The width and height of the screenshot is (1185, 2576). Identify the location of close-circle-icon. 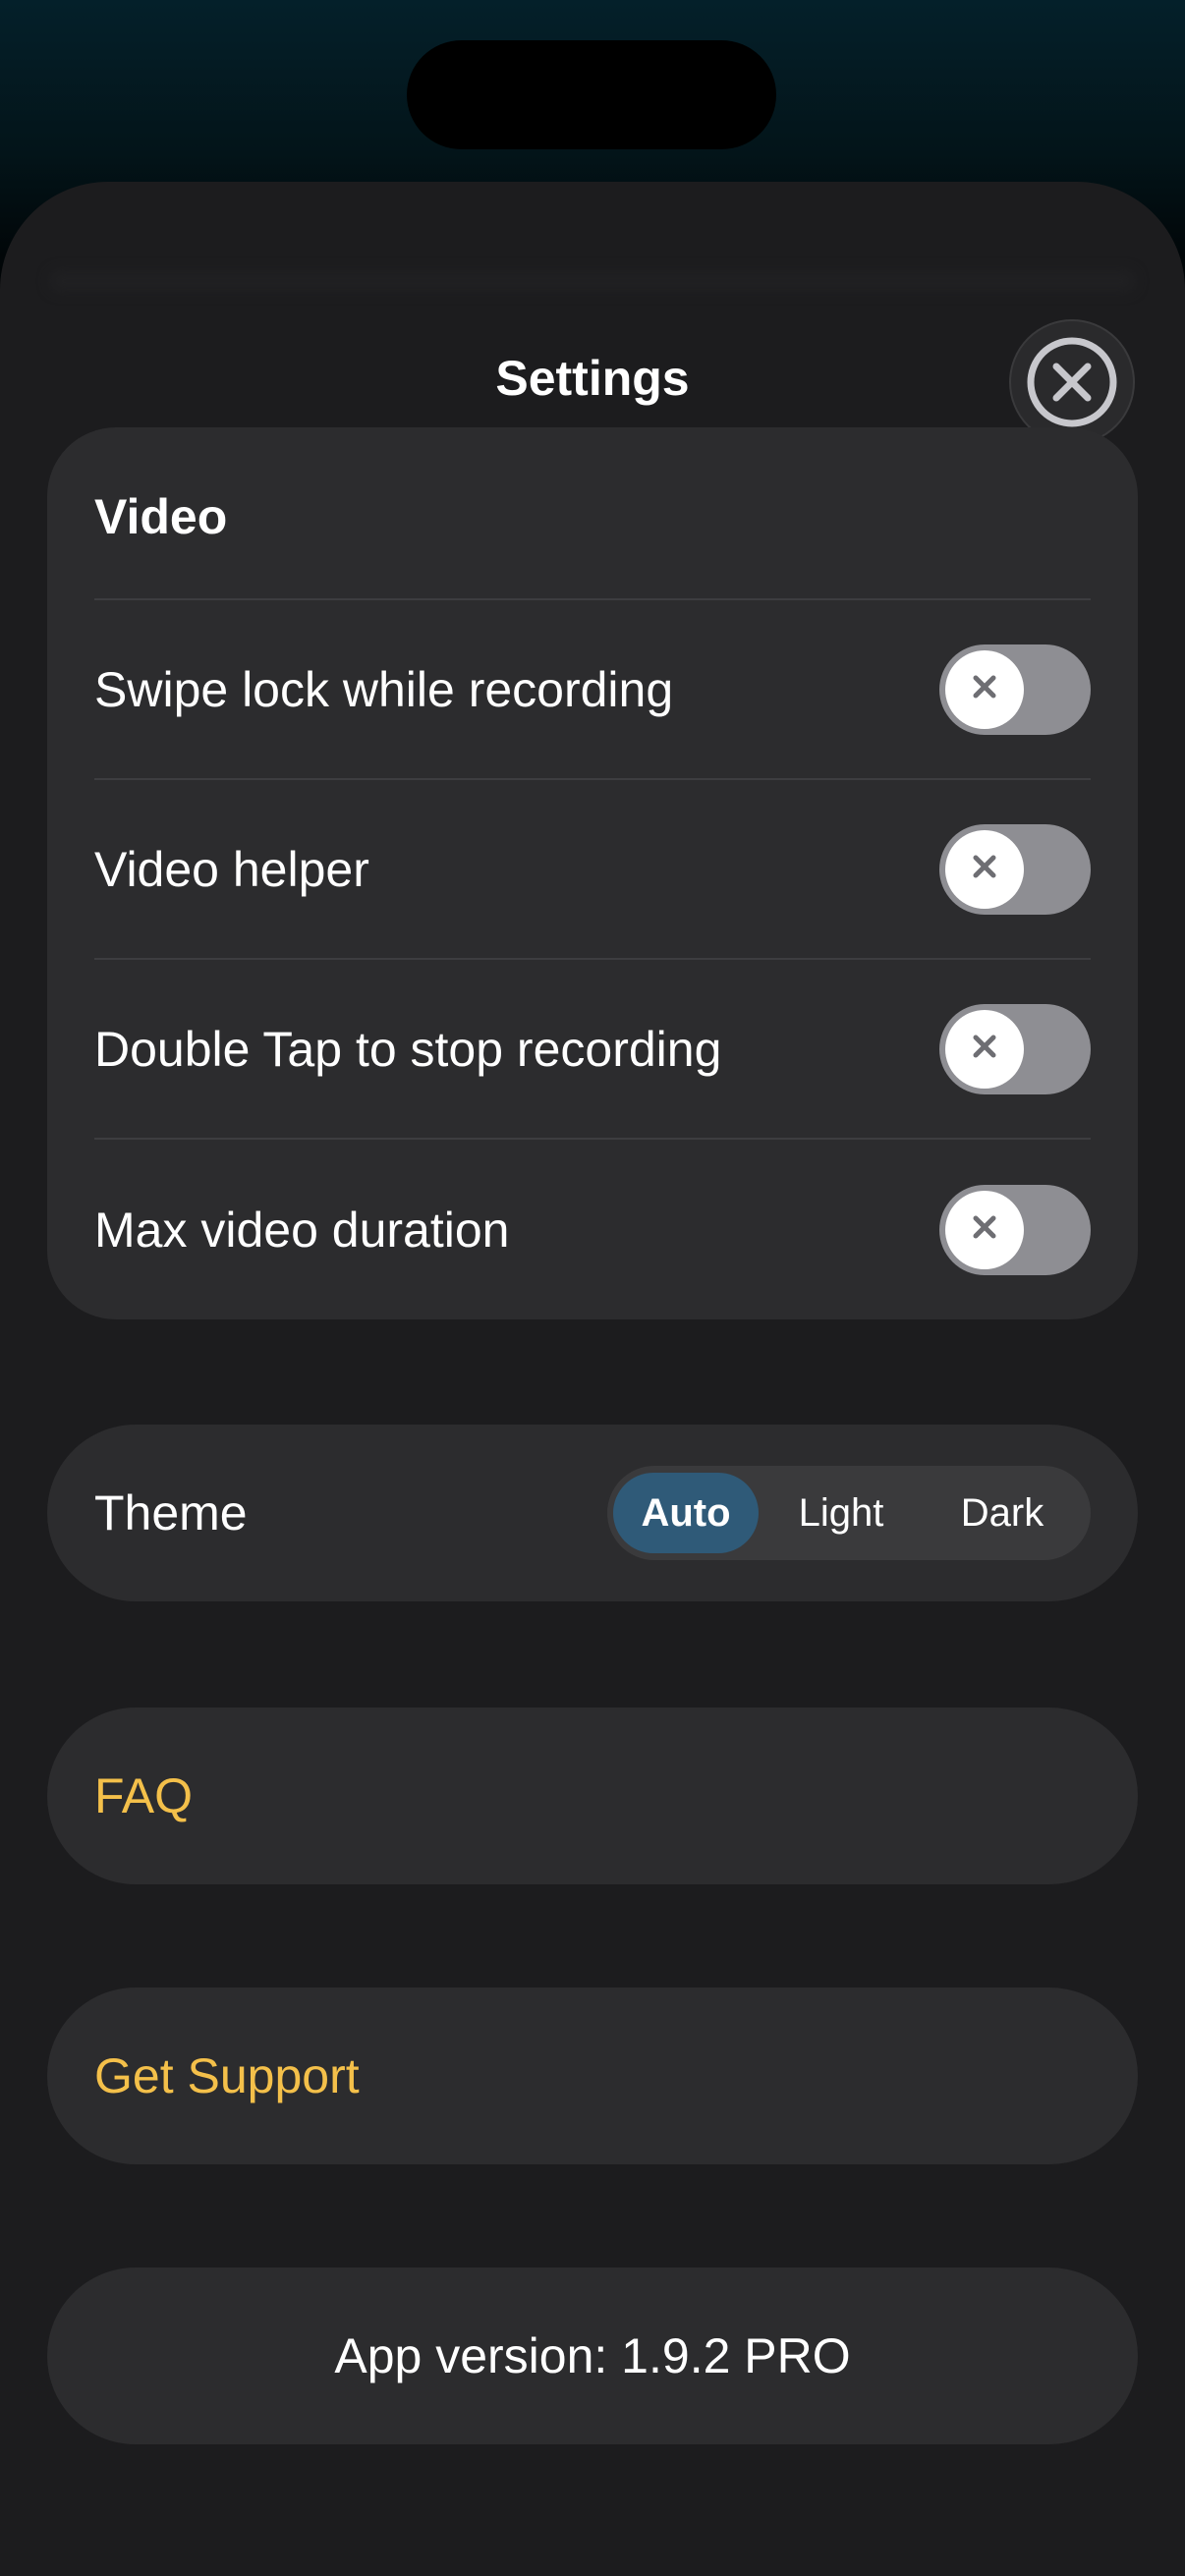
(1072, 382).